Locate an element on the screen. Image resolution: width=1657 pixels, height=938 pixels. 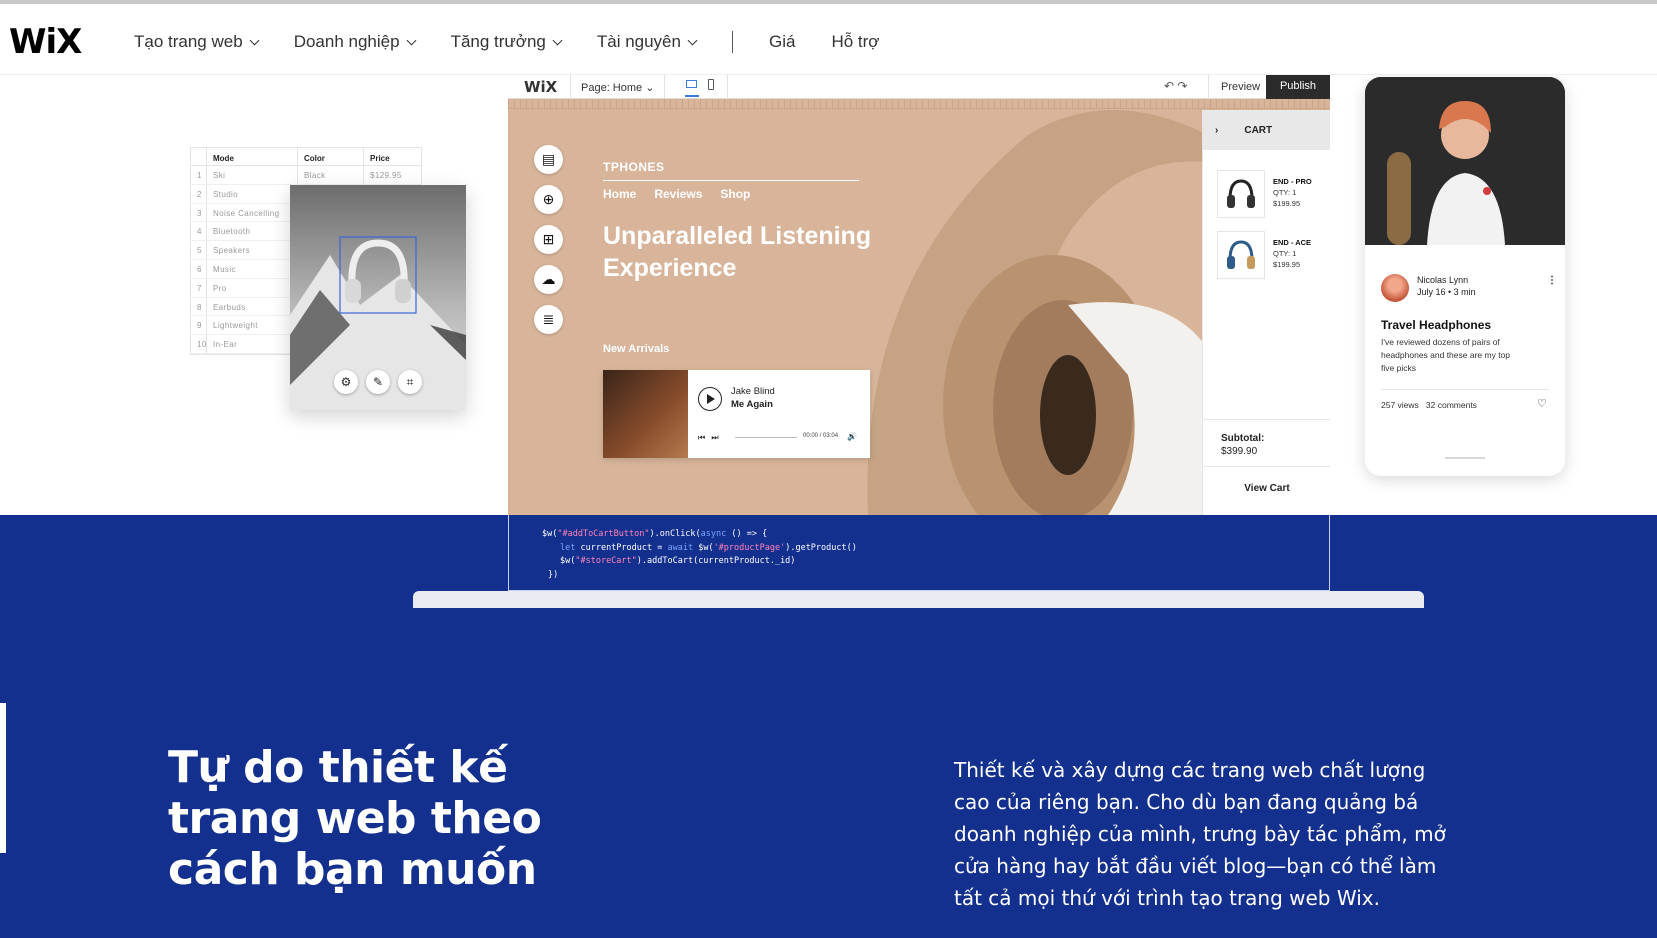
chevron-right-icon: › is located at coordinates (1216, 130).